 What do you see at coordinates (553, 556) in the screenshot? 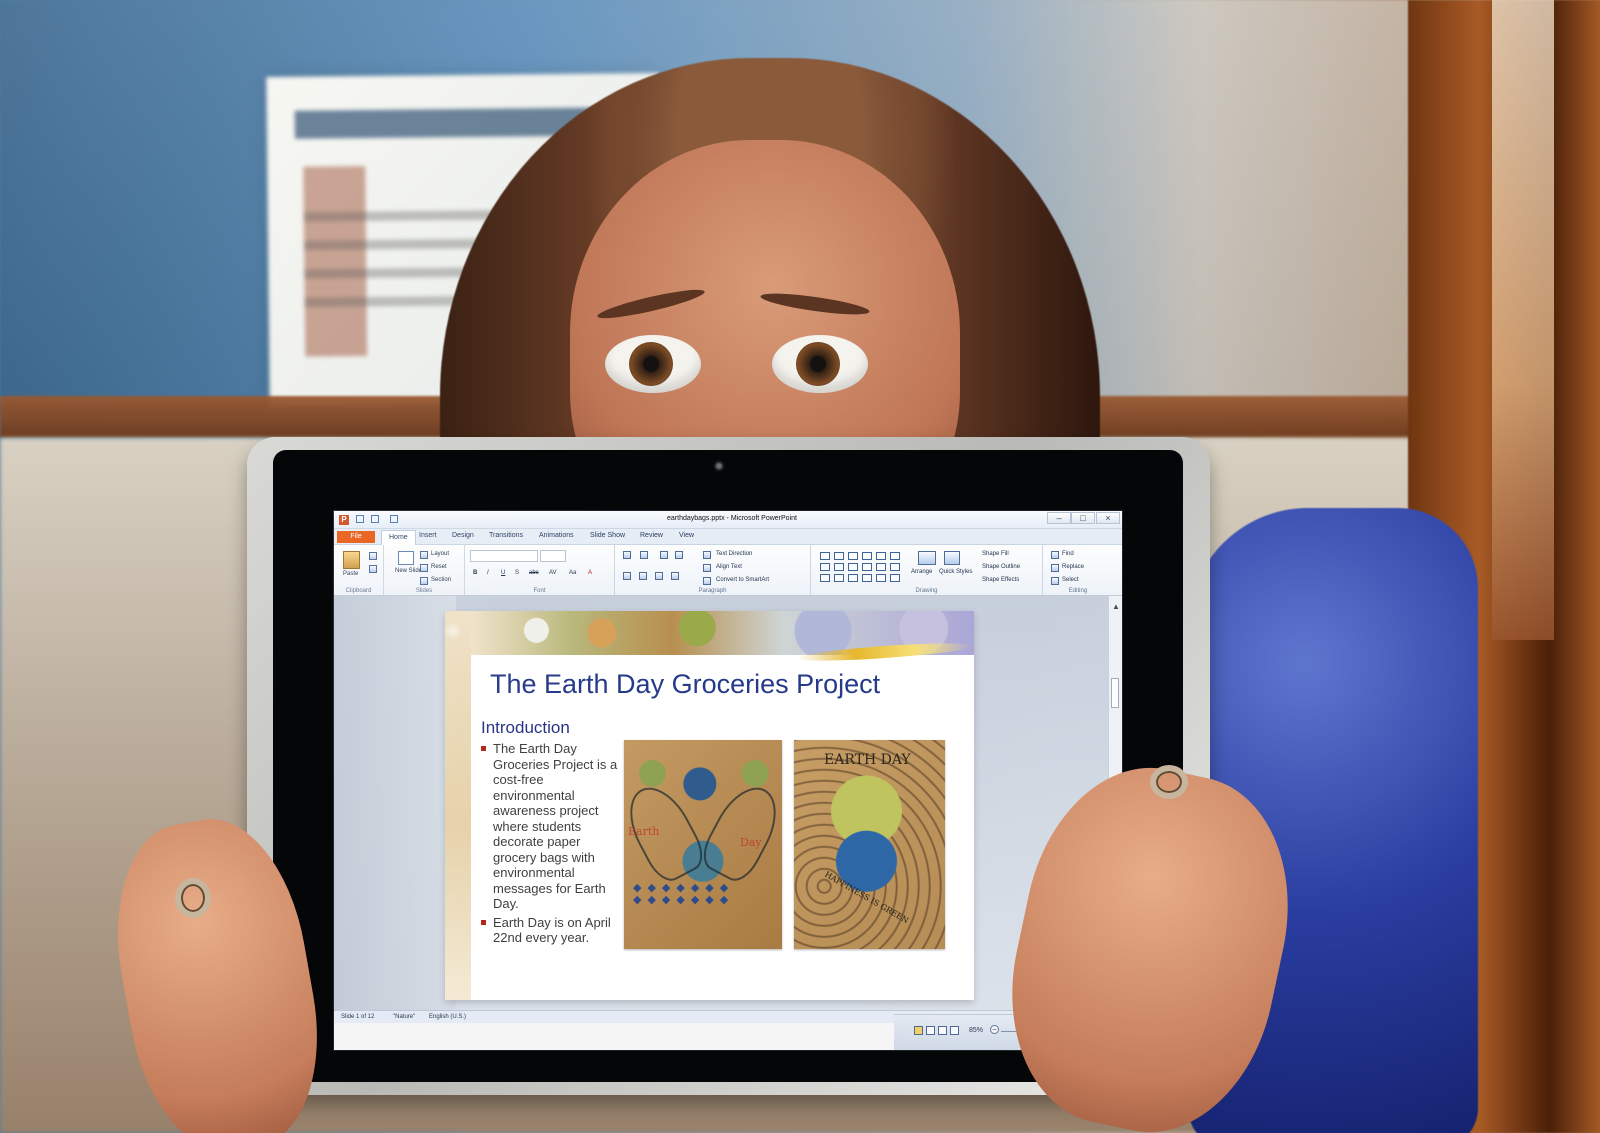
I see `font-size-box` at bounding box center [553, 556].